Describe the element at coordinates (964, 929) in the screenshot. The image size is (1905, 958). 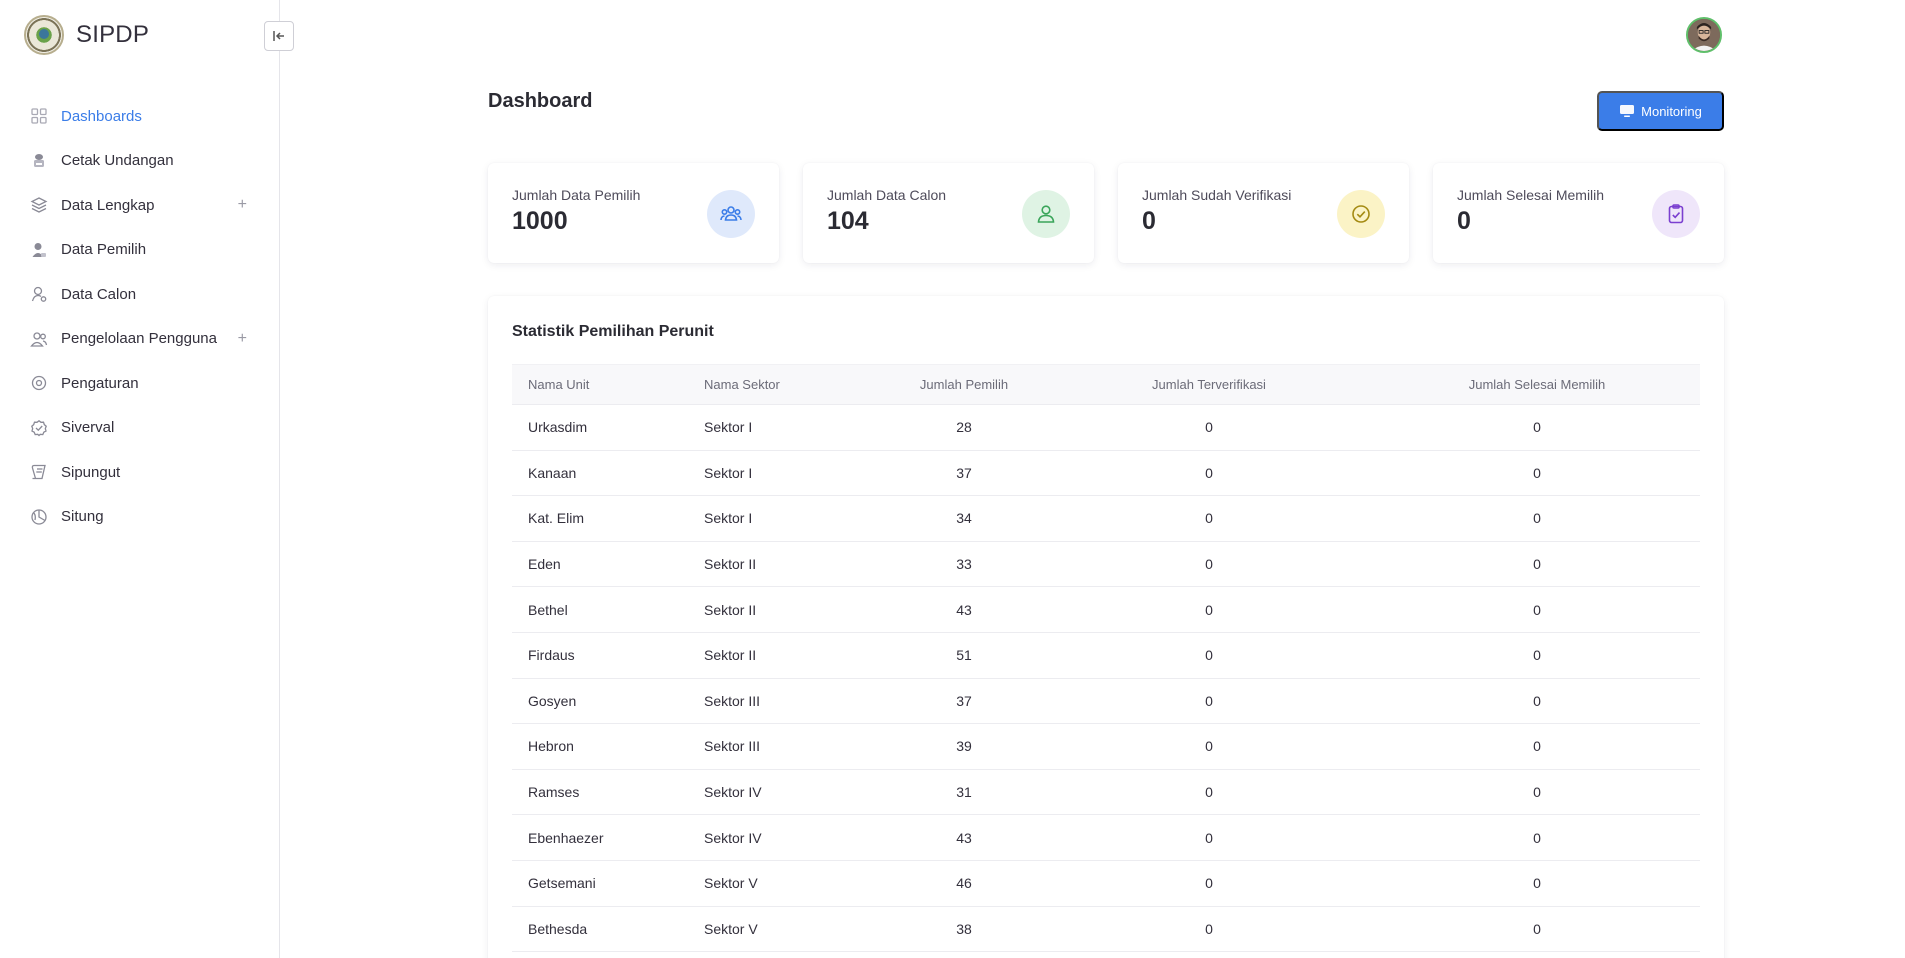
I see `cell-jumlah-pemilih: 38` at that location.